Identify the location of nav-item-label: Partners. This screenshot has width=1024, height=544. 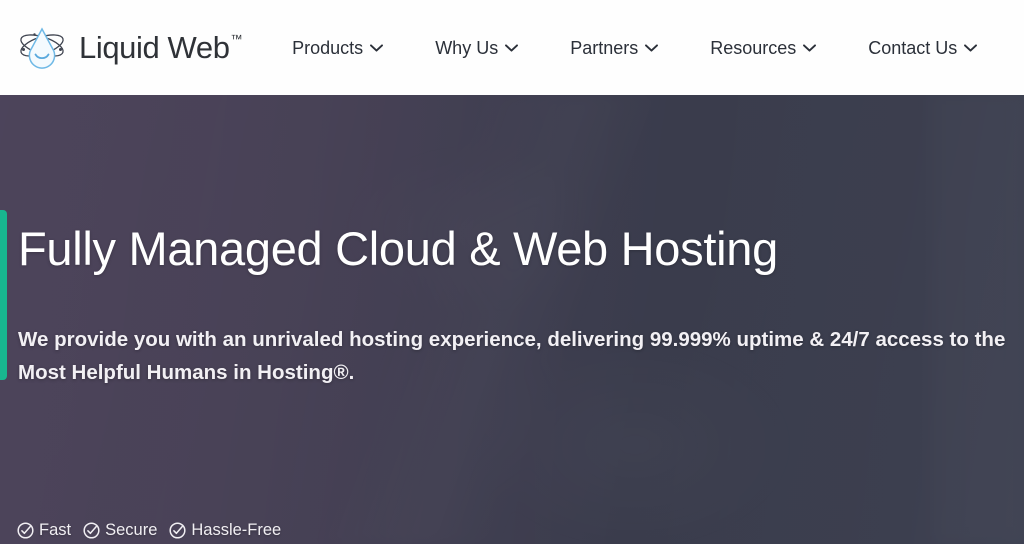
(604, 47).